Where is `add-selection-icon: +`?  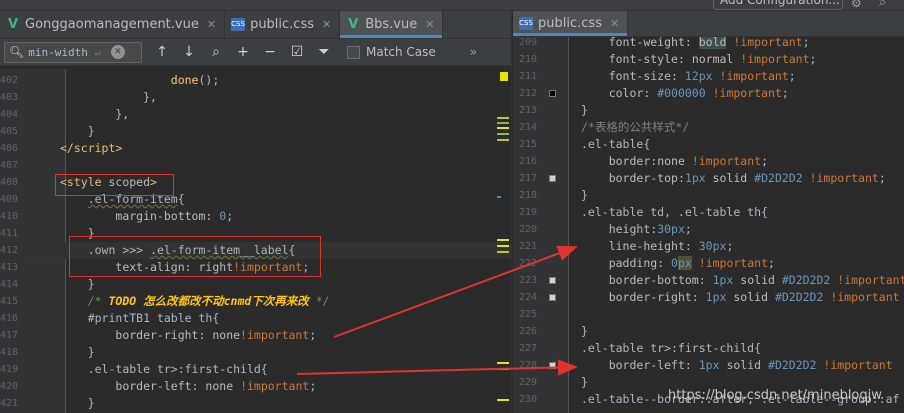
add-selection-icon: + is located at coordinates (243, 52).